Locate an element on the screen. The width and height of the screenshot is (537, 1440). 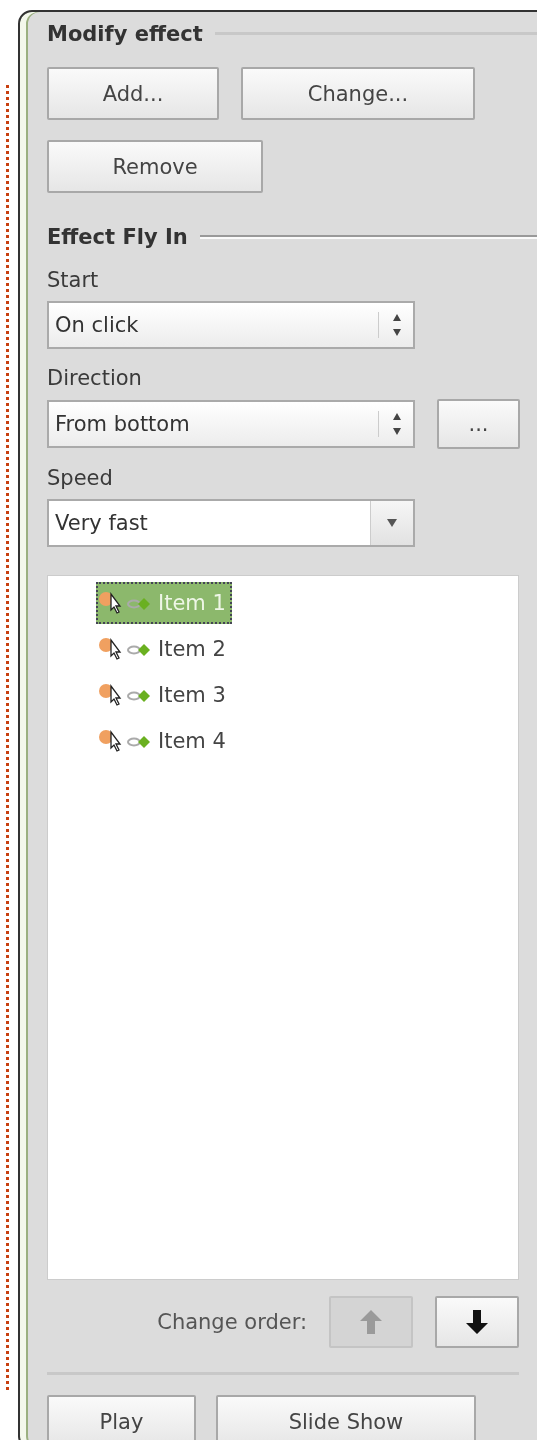
down-arrow-icon is located at coordinates (477, 1322).